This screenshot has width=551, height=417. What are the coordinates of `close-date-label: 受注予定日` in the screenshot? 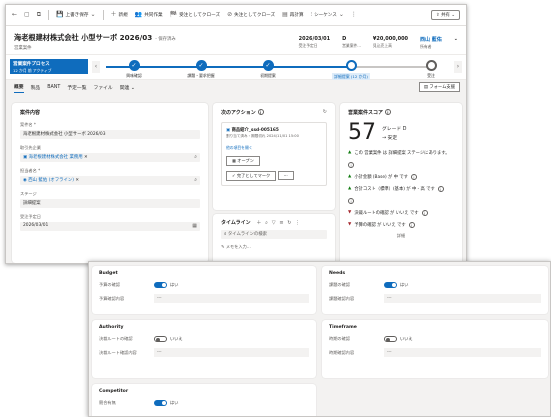 It's located at (308, 45).